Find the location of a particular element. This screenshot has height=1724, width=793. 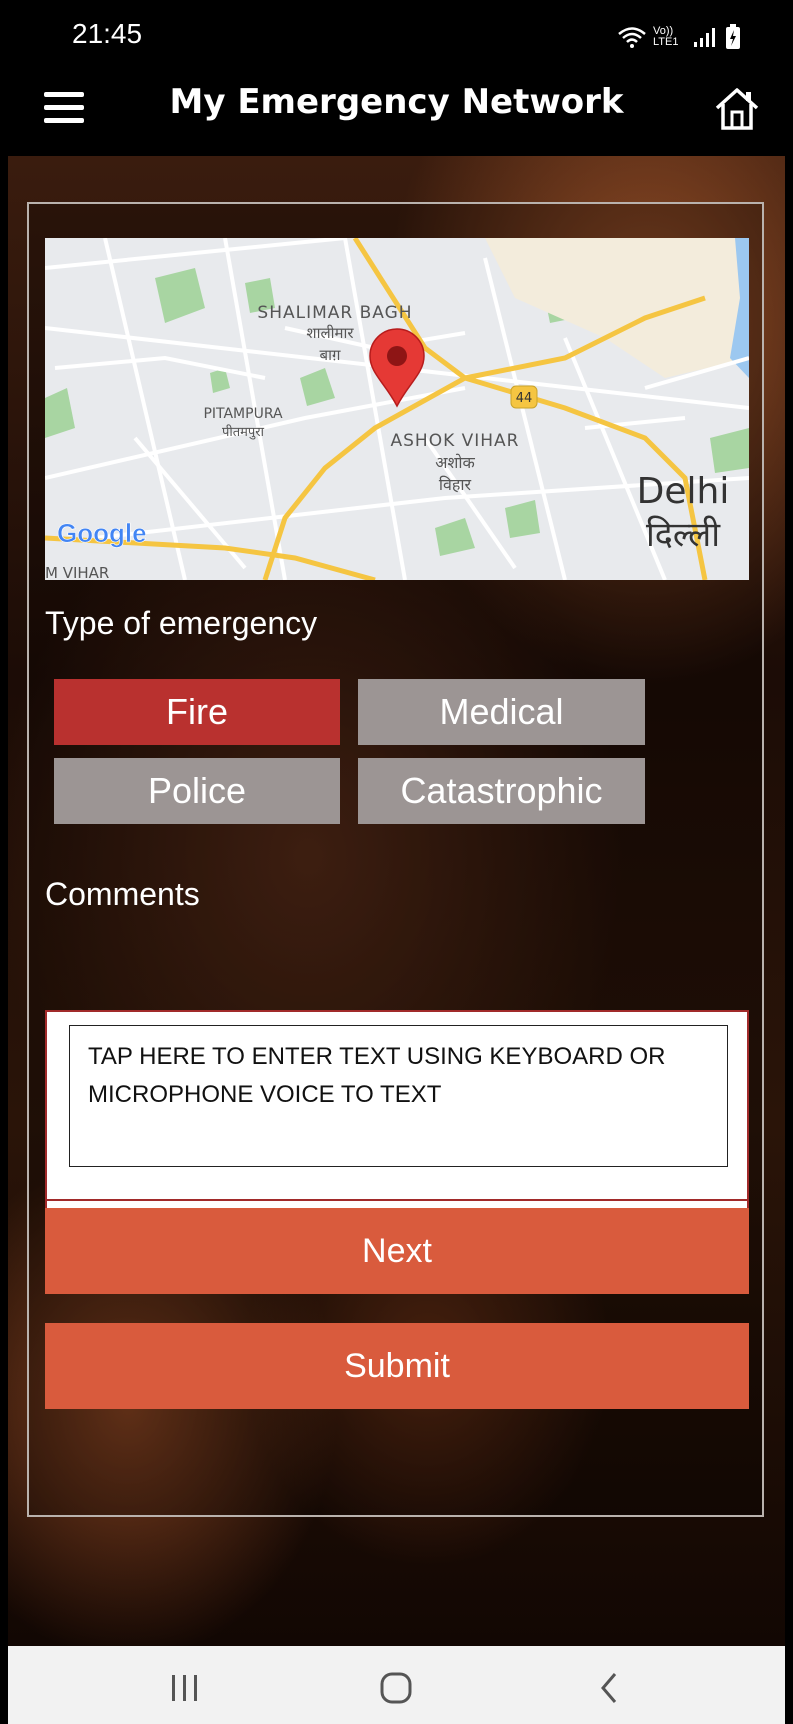

home-nav-icon is located at coordinates (396, 1688).